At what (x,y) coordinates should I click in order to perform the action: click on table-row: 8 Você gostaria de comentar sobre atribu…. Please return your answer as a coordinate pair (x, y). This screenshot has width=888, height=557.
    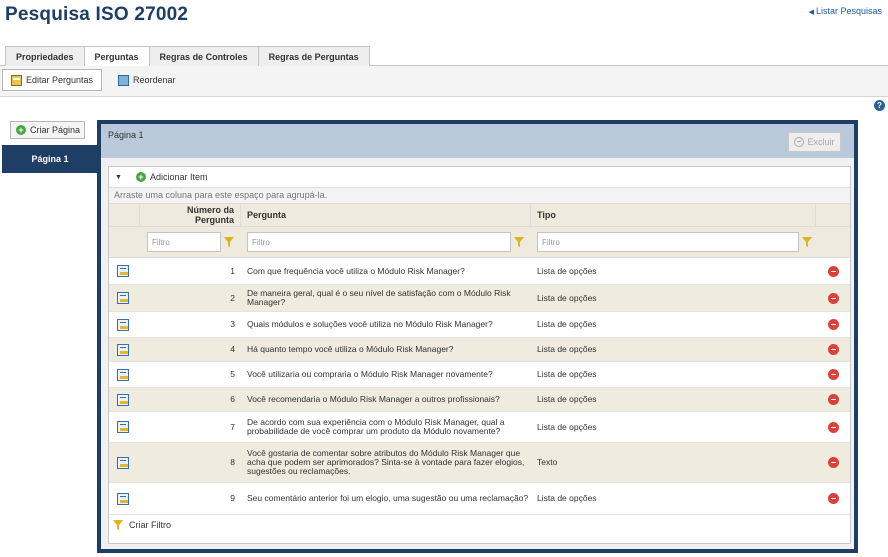
    Looking at the image, I should click on (479, 463).